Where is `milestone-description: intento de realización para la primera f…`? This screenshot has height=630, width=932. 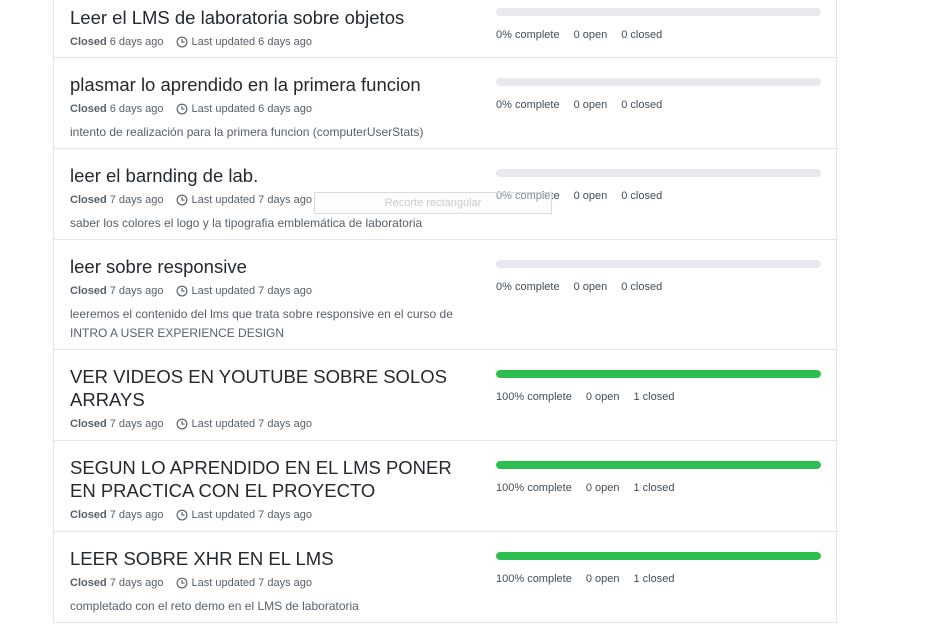
milestone-description: intento de realización para la primera f… is located at coordinates (247, 132).